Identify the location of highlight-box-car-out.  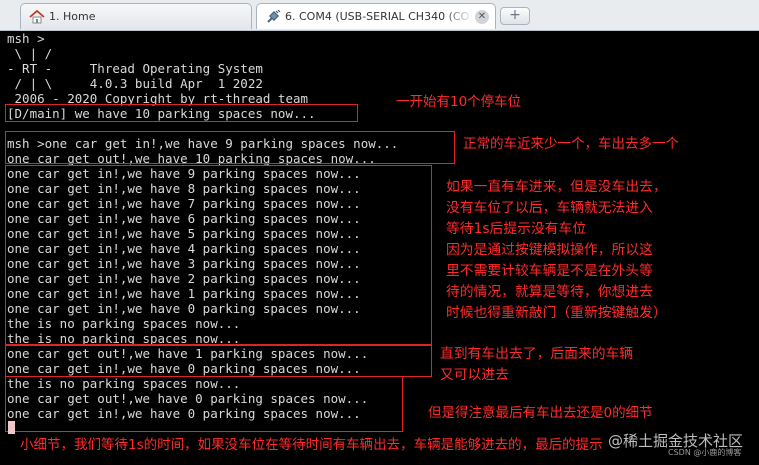
(218, 361).